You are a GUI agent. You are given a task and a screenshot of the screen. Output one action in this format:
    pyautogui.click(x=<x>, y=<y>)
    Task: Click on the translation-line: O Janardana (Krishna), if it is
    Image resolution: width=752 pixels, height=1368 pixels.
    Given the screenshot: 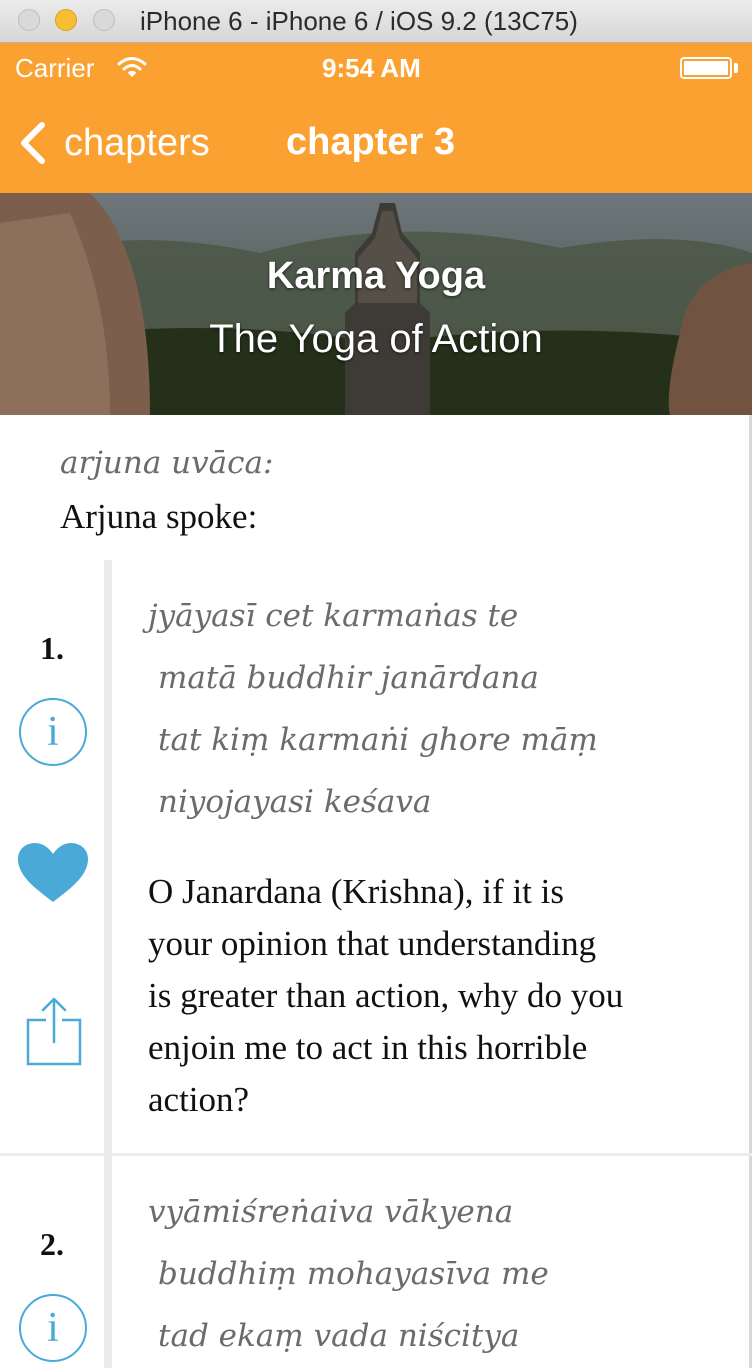 What is the action you would take?
    pyautogui.click(x=356, y=891)
    